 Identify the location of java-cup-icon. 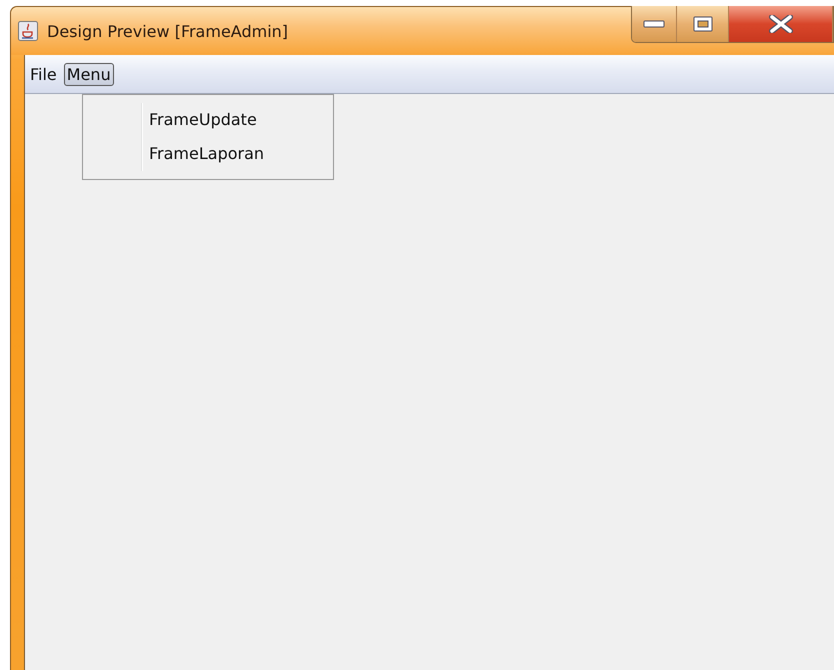
(28, 31).